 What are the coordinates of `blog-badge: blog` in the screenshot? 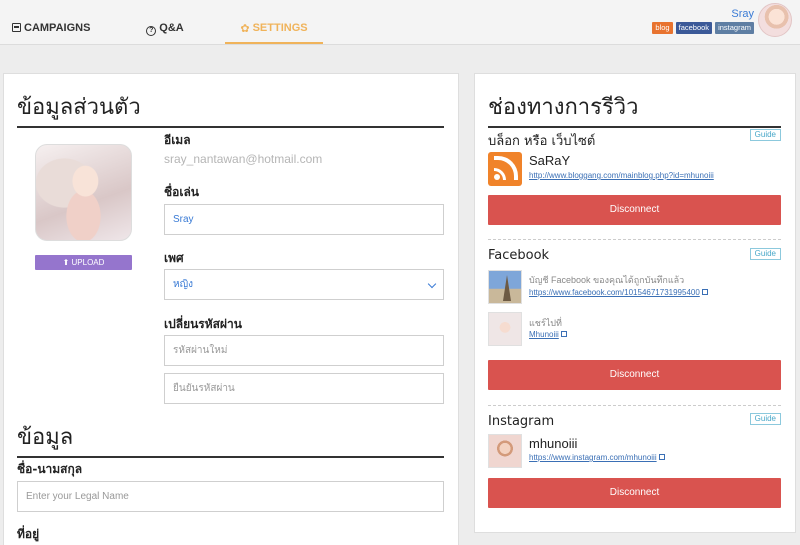 It's located at (662, 28).